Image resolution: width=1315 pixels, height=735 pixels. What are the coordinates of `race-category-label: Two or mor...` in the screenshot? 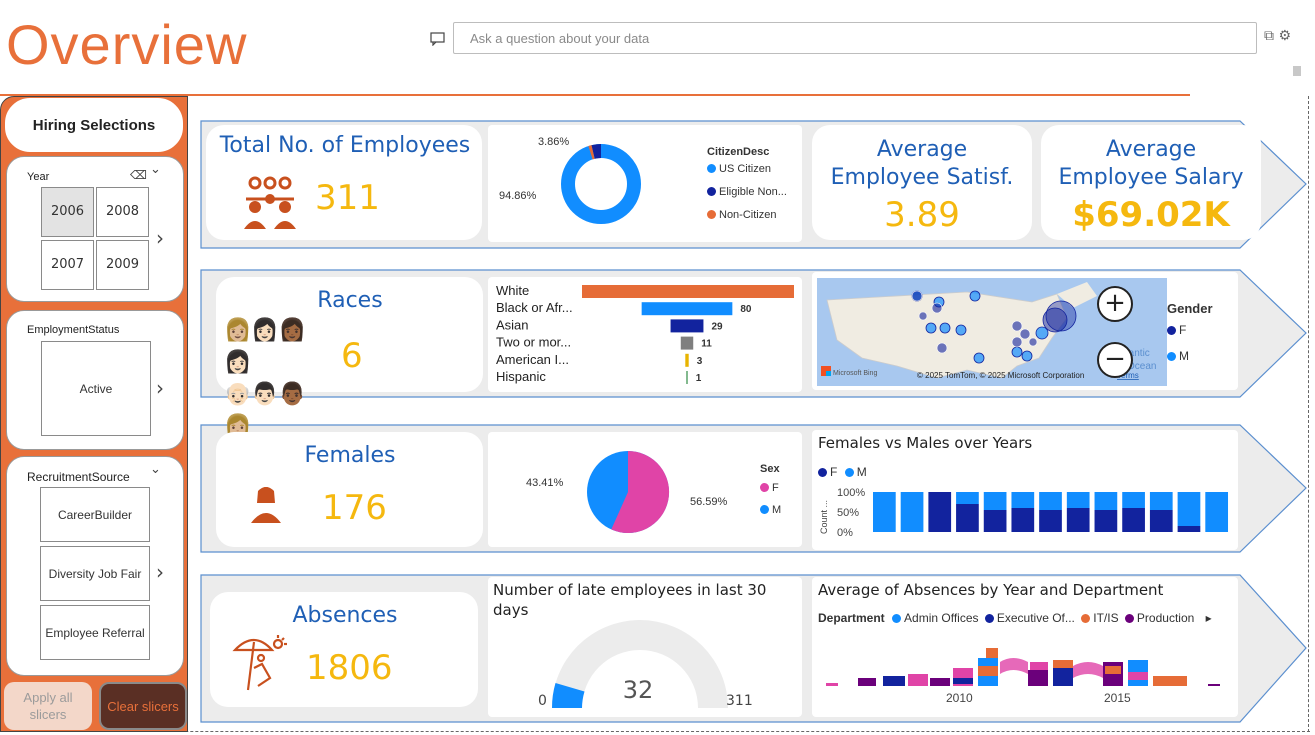 It's located at (533, 342).